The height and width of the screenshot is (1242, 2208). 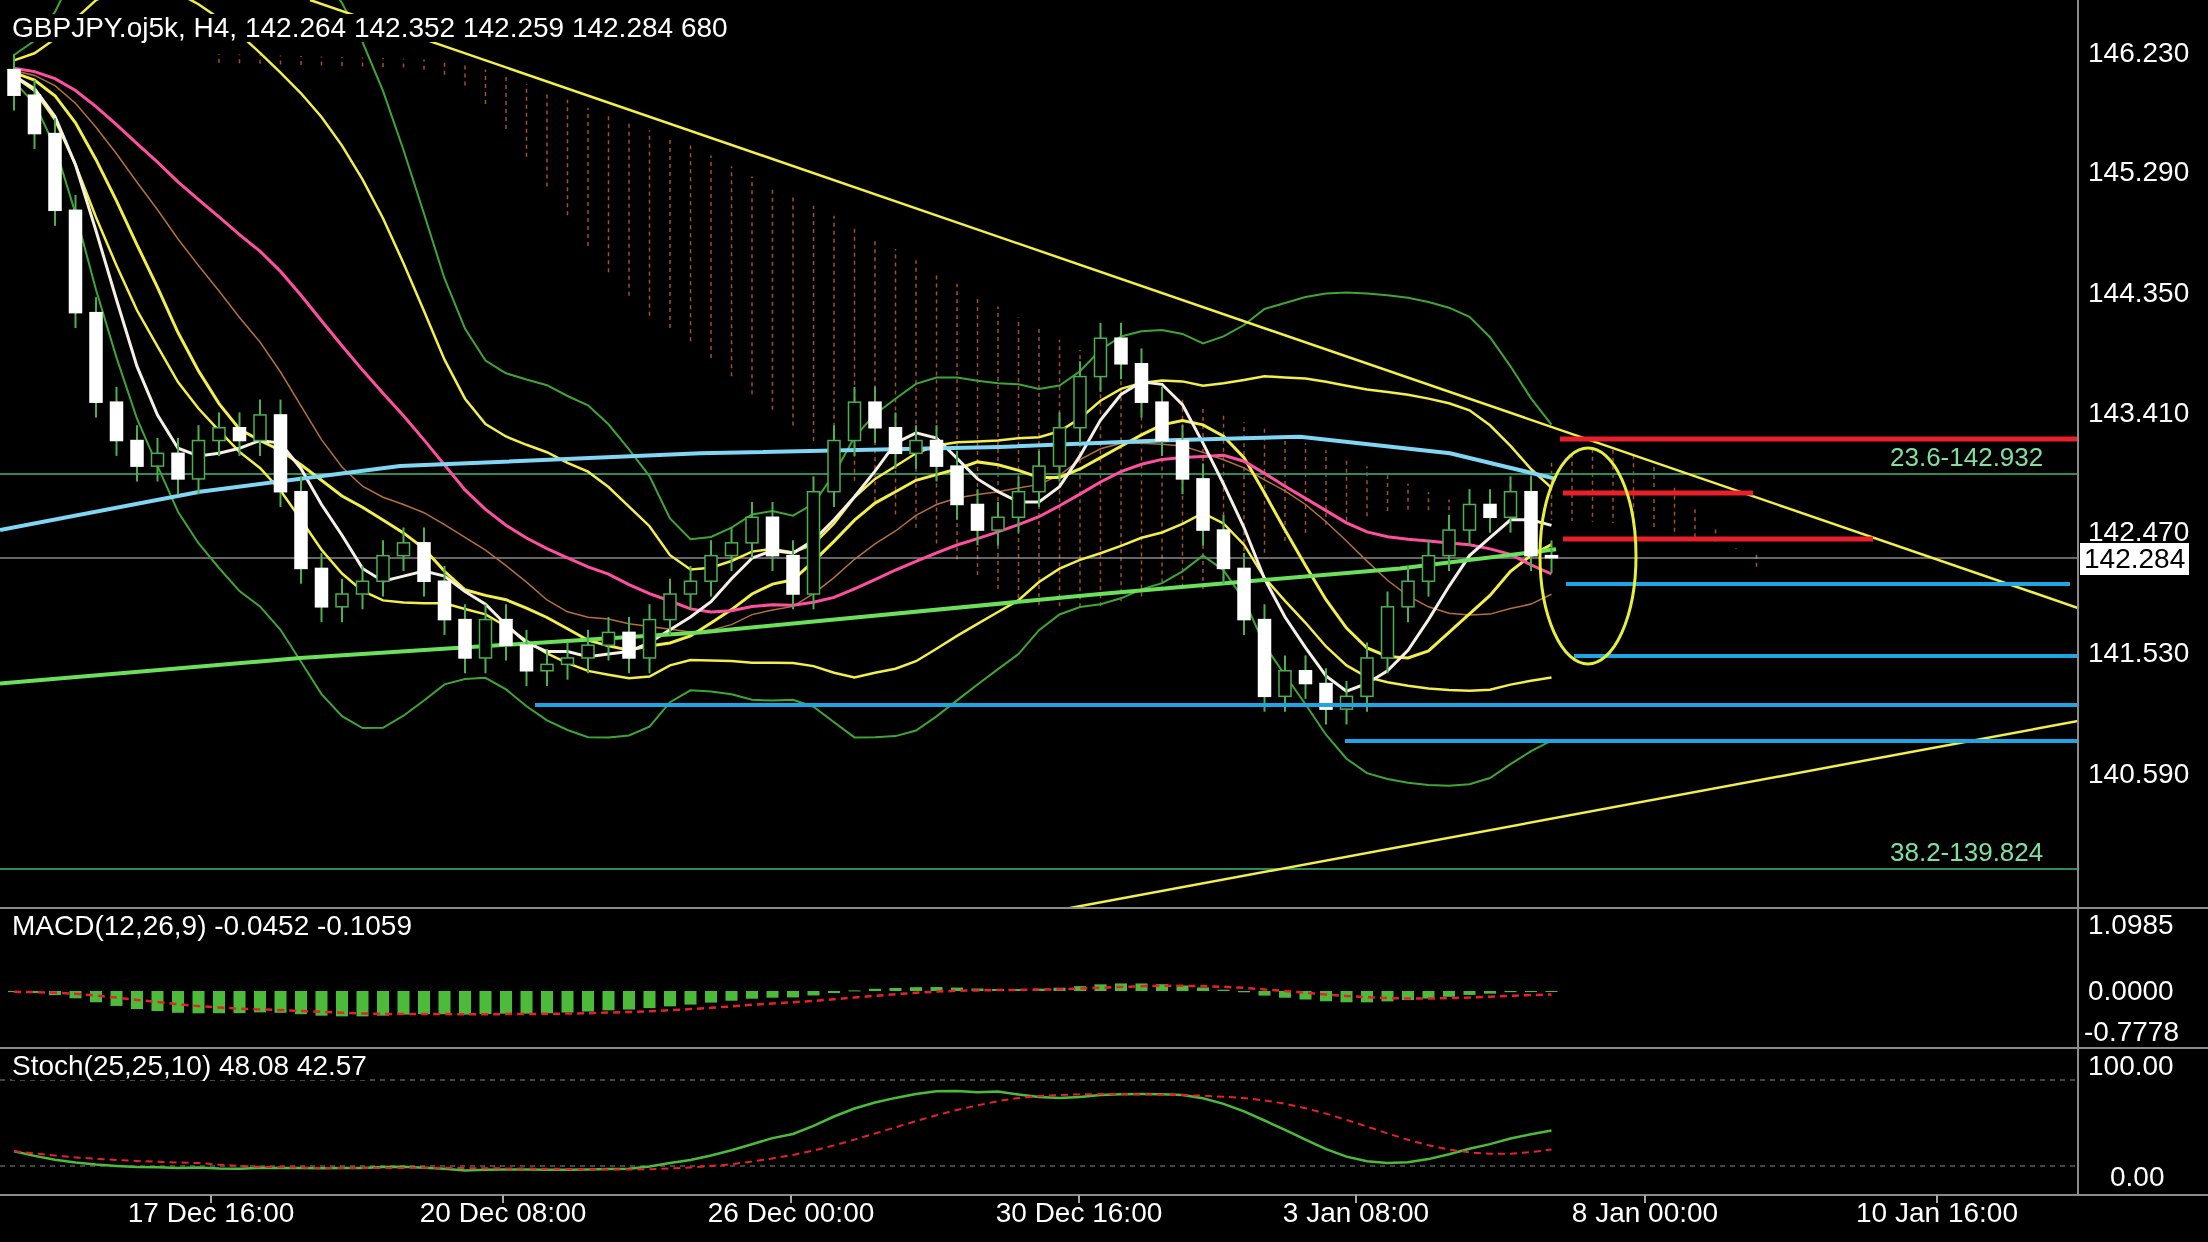 What do you see at coordinates (2139, 653) in the screenshot?
I see `price-label: 141.530` at bounding box center [2139, 653].